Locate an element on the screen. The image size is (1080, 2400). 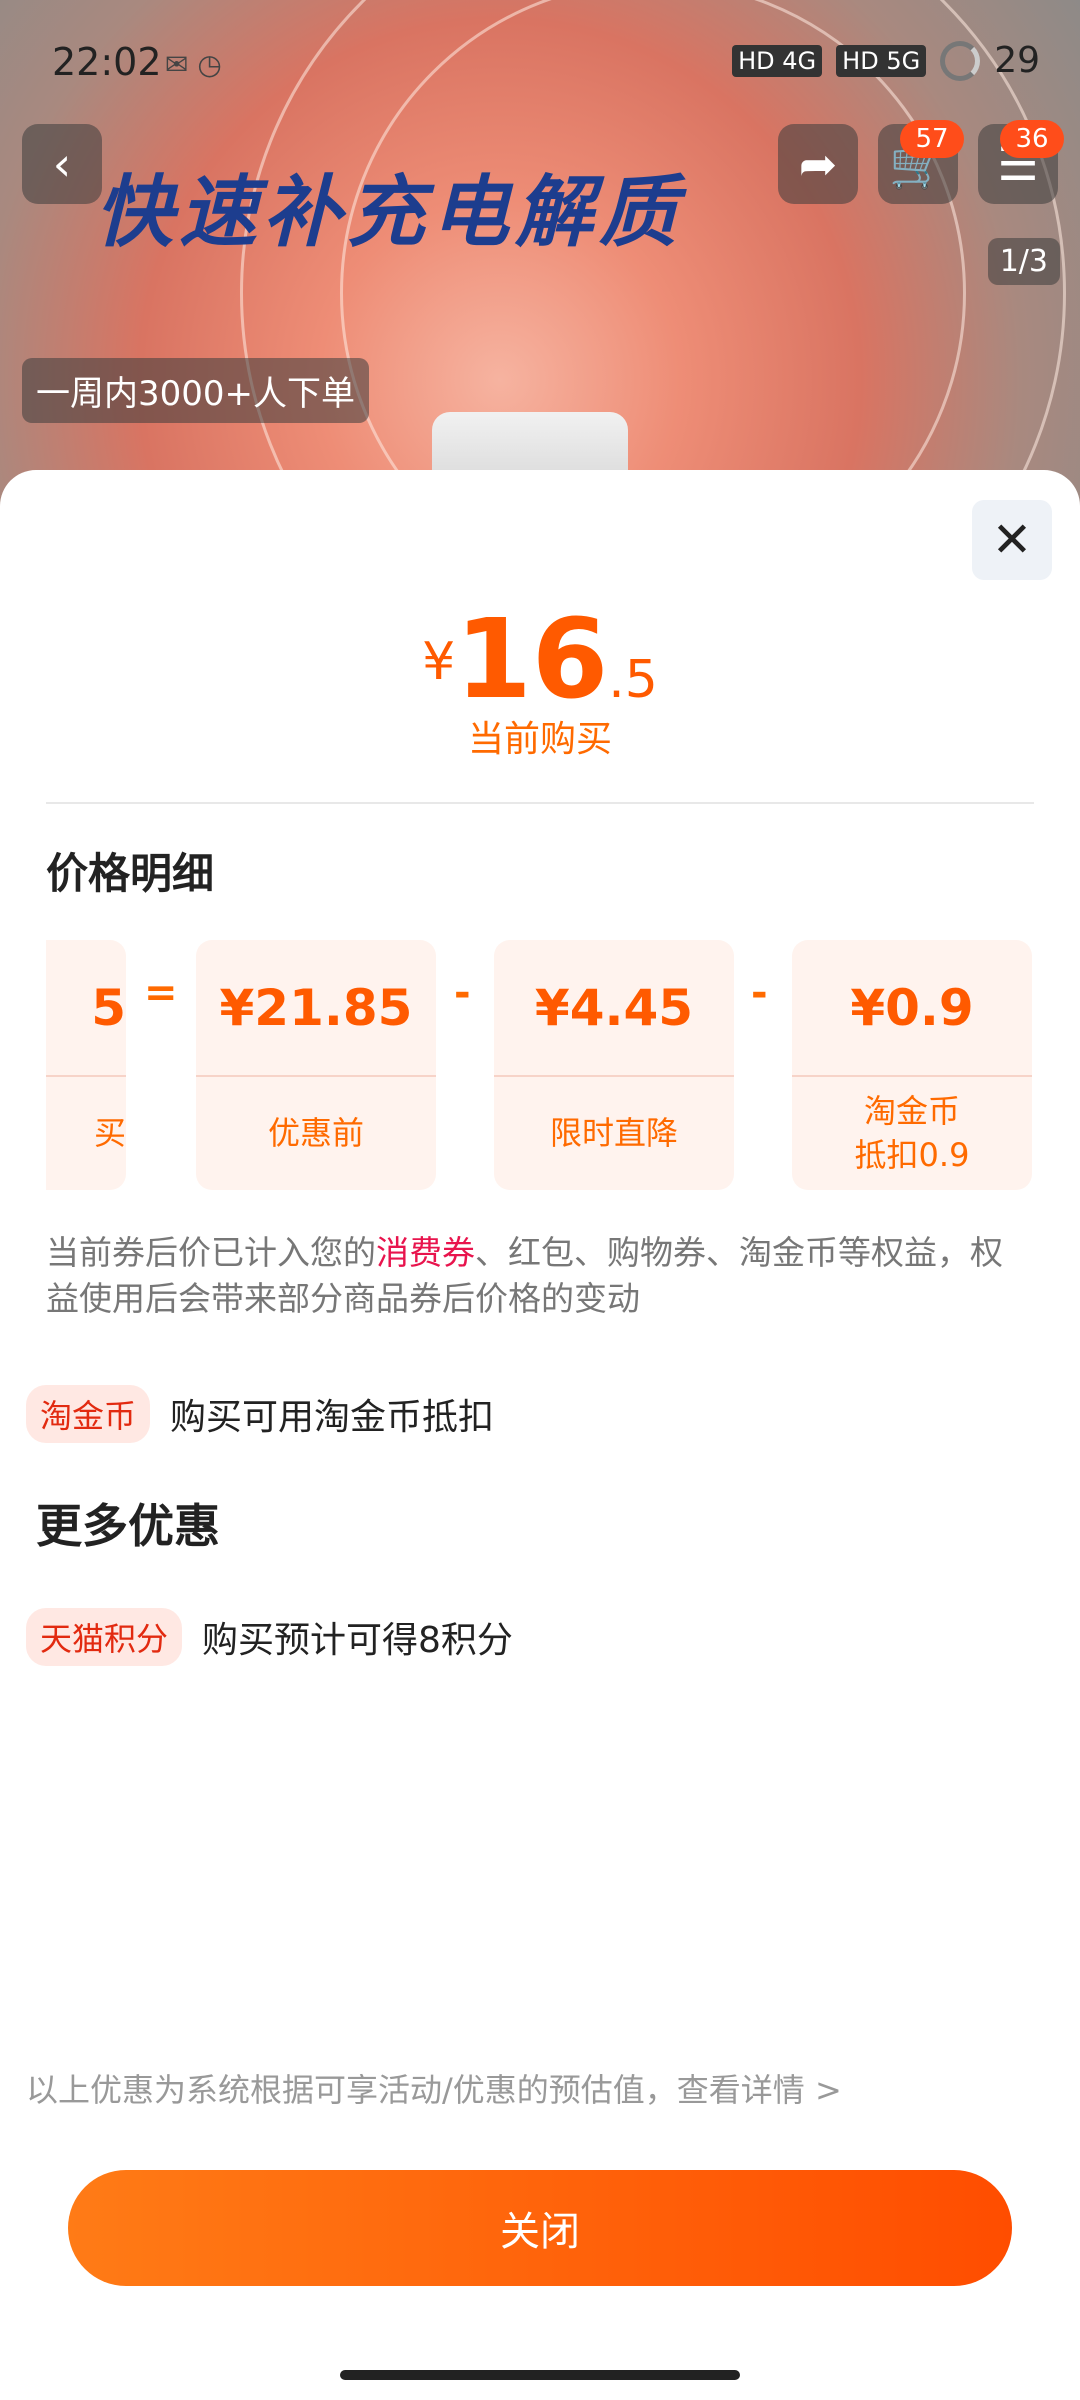
share-icon: ➦ is located at coordinates (818, 164).